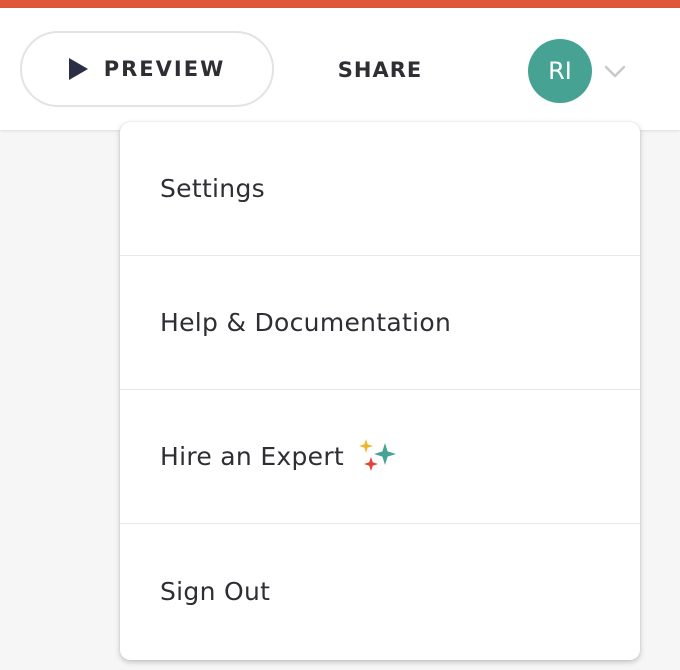  What do you see at coordinates (306, 322) in the screenshot?
I see `menu-item-label: Help & Documentation` at bounding box center [306, 322].